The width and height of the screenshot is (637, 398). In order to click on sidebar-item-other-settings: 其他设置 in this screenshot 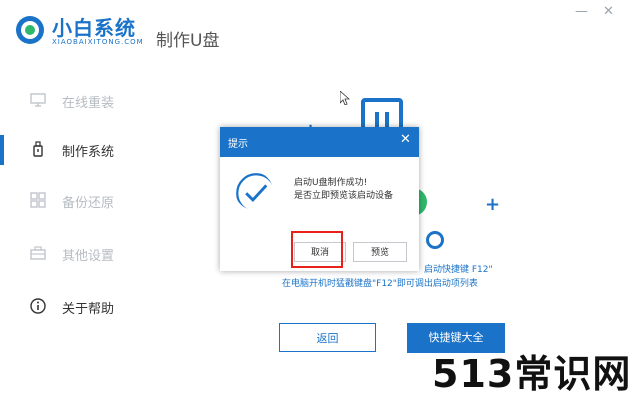, I will do `click(57, 254)`.